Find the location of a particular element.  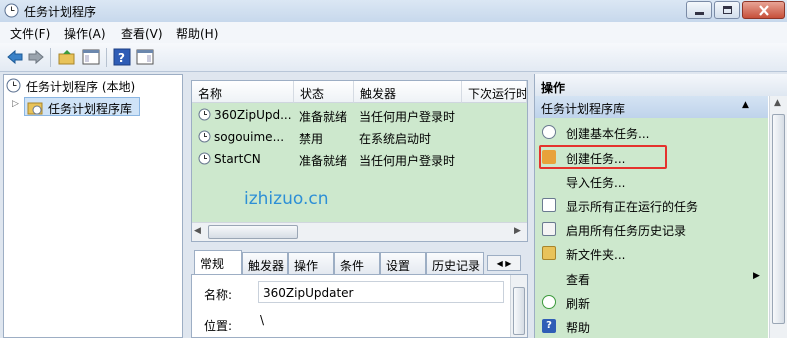

history-icon is located at coordinates (549, 229).